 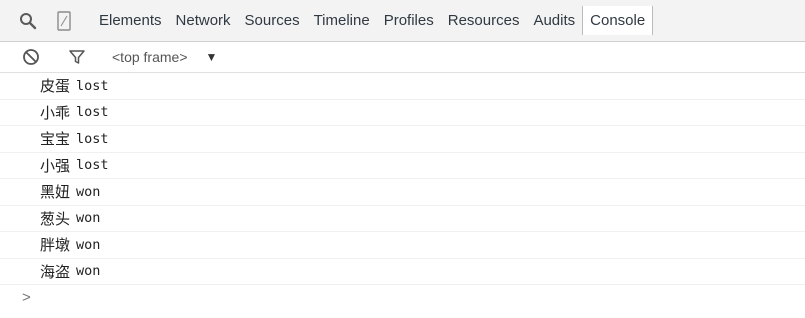 I want to click on message-name: 宝宝, so click(x=55, y=139).